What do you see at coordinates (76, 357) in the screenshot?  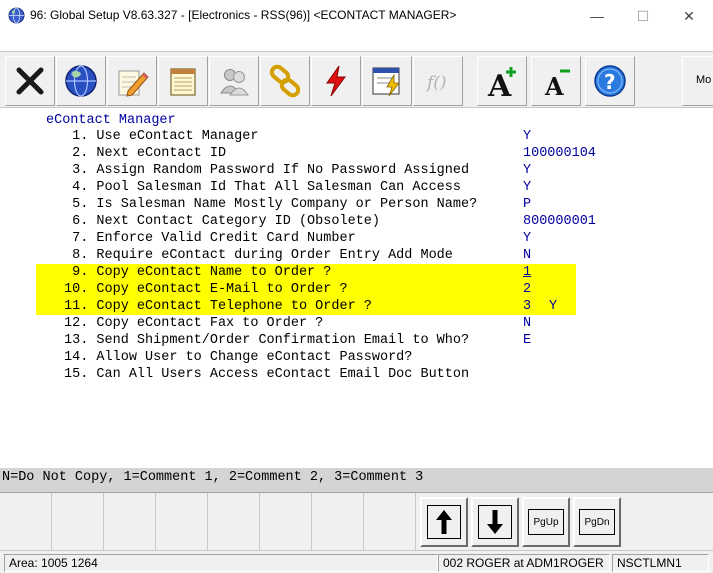 I see `item-number: 14.` at bounding box center [76, 357].